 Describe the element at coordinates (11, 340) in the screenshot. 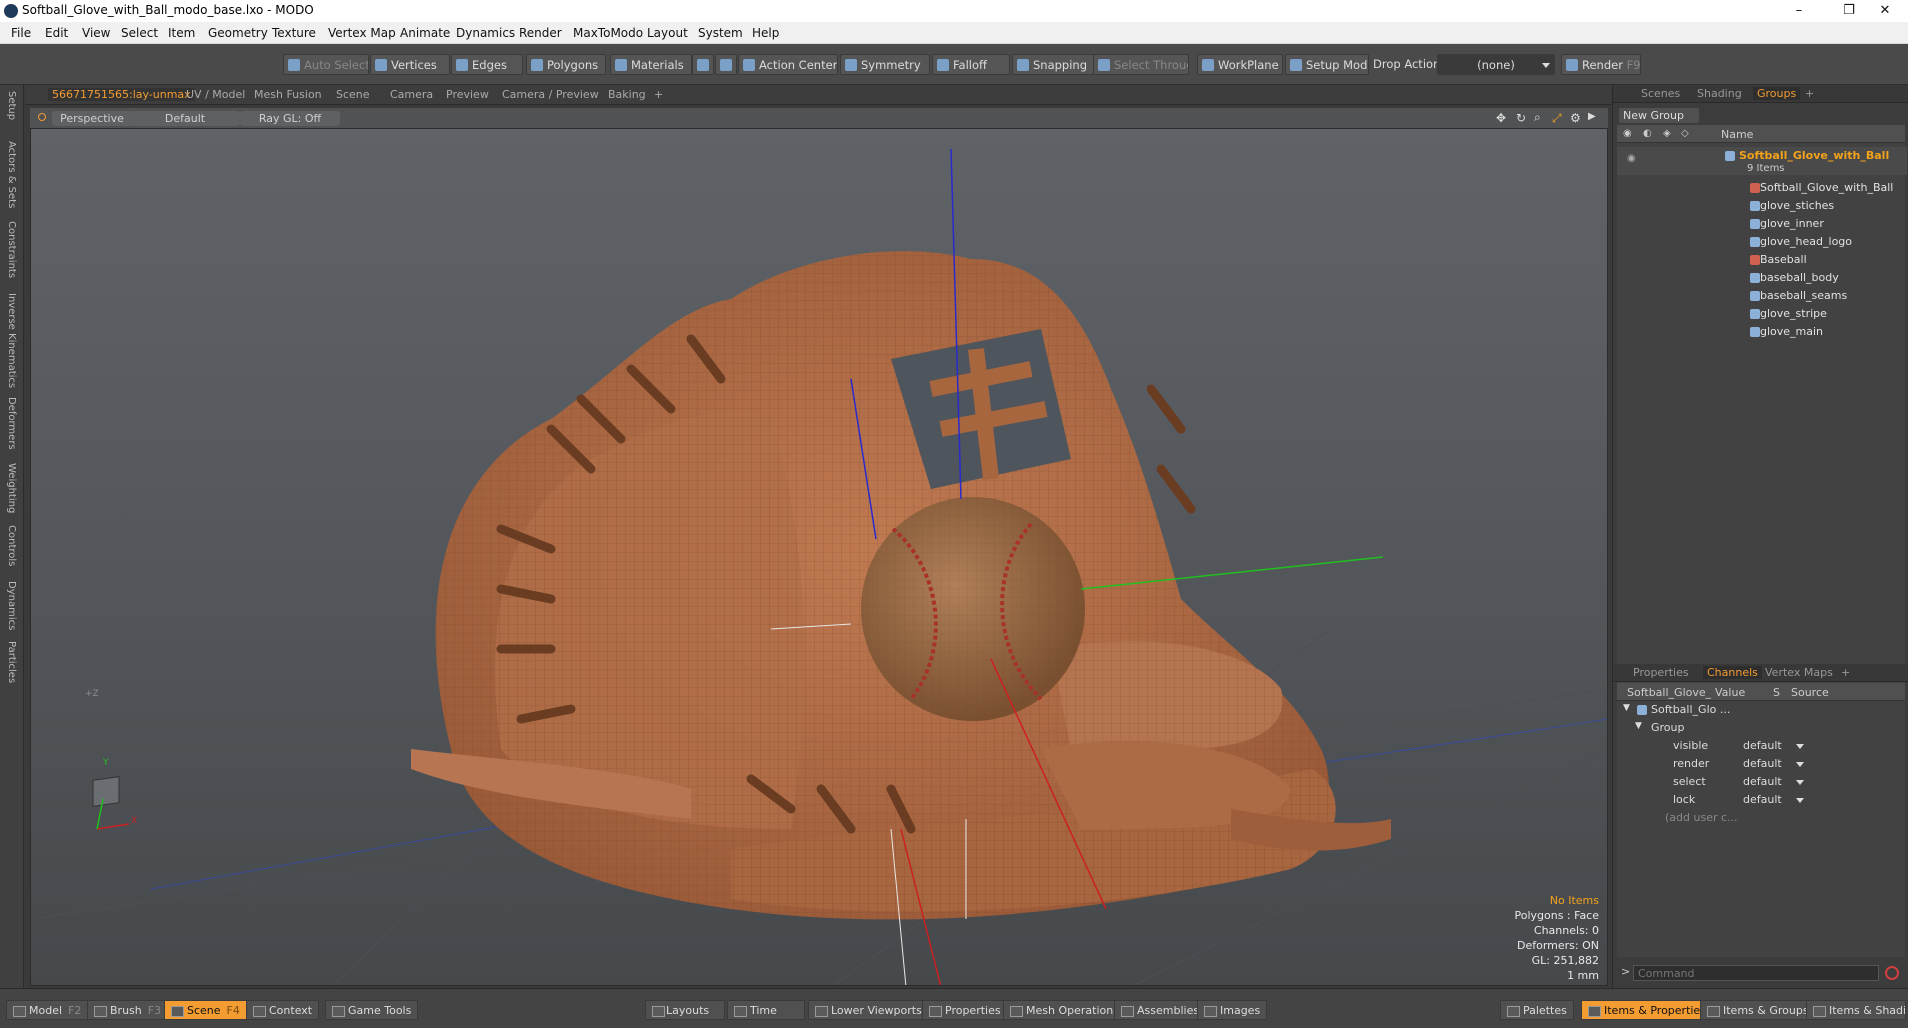

I see `vtab-inverse-kinematics: Inverse Kinematics` at that location.